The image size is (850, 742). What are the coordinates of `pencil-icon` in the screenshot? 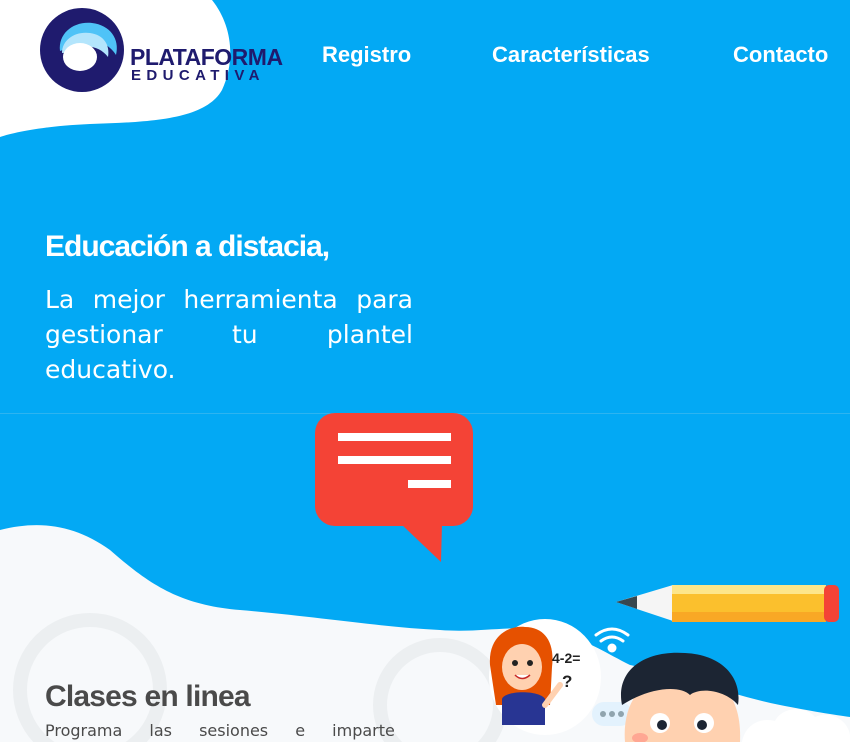 It's located at (727, 603).